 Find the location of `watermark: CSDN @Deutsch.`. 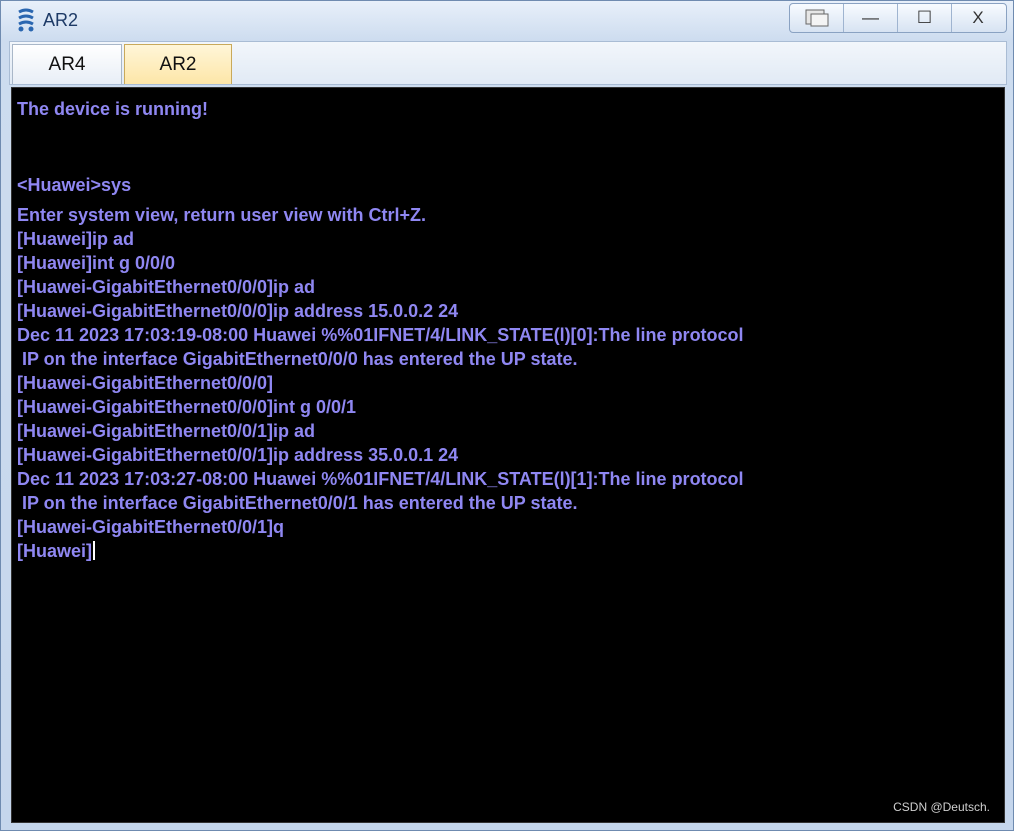

watermark: CSDN @Deutsch. is located at coordinates (941, 807).